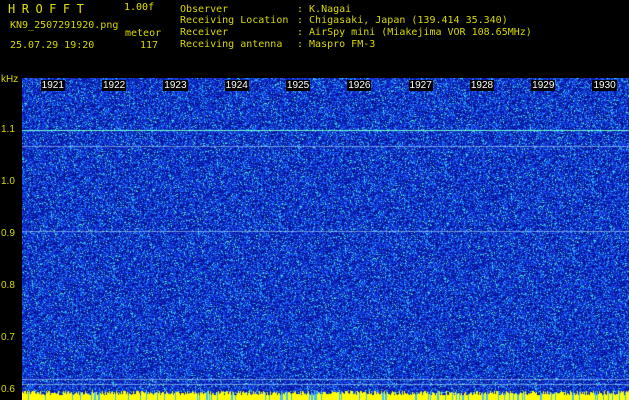 Image resolution: width=629 pixels, height=400 pixels. I want to click on y-tick-label: 0.7, so click(8, 337).